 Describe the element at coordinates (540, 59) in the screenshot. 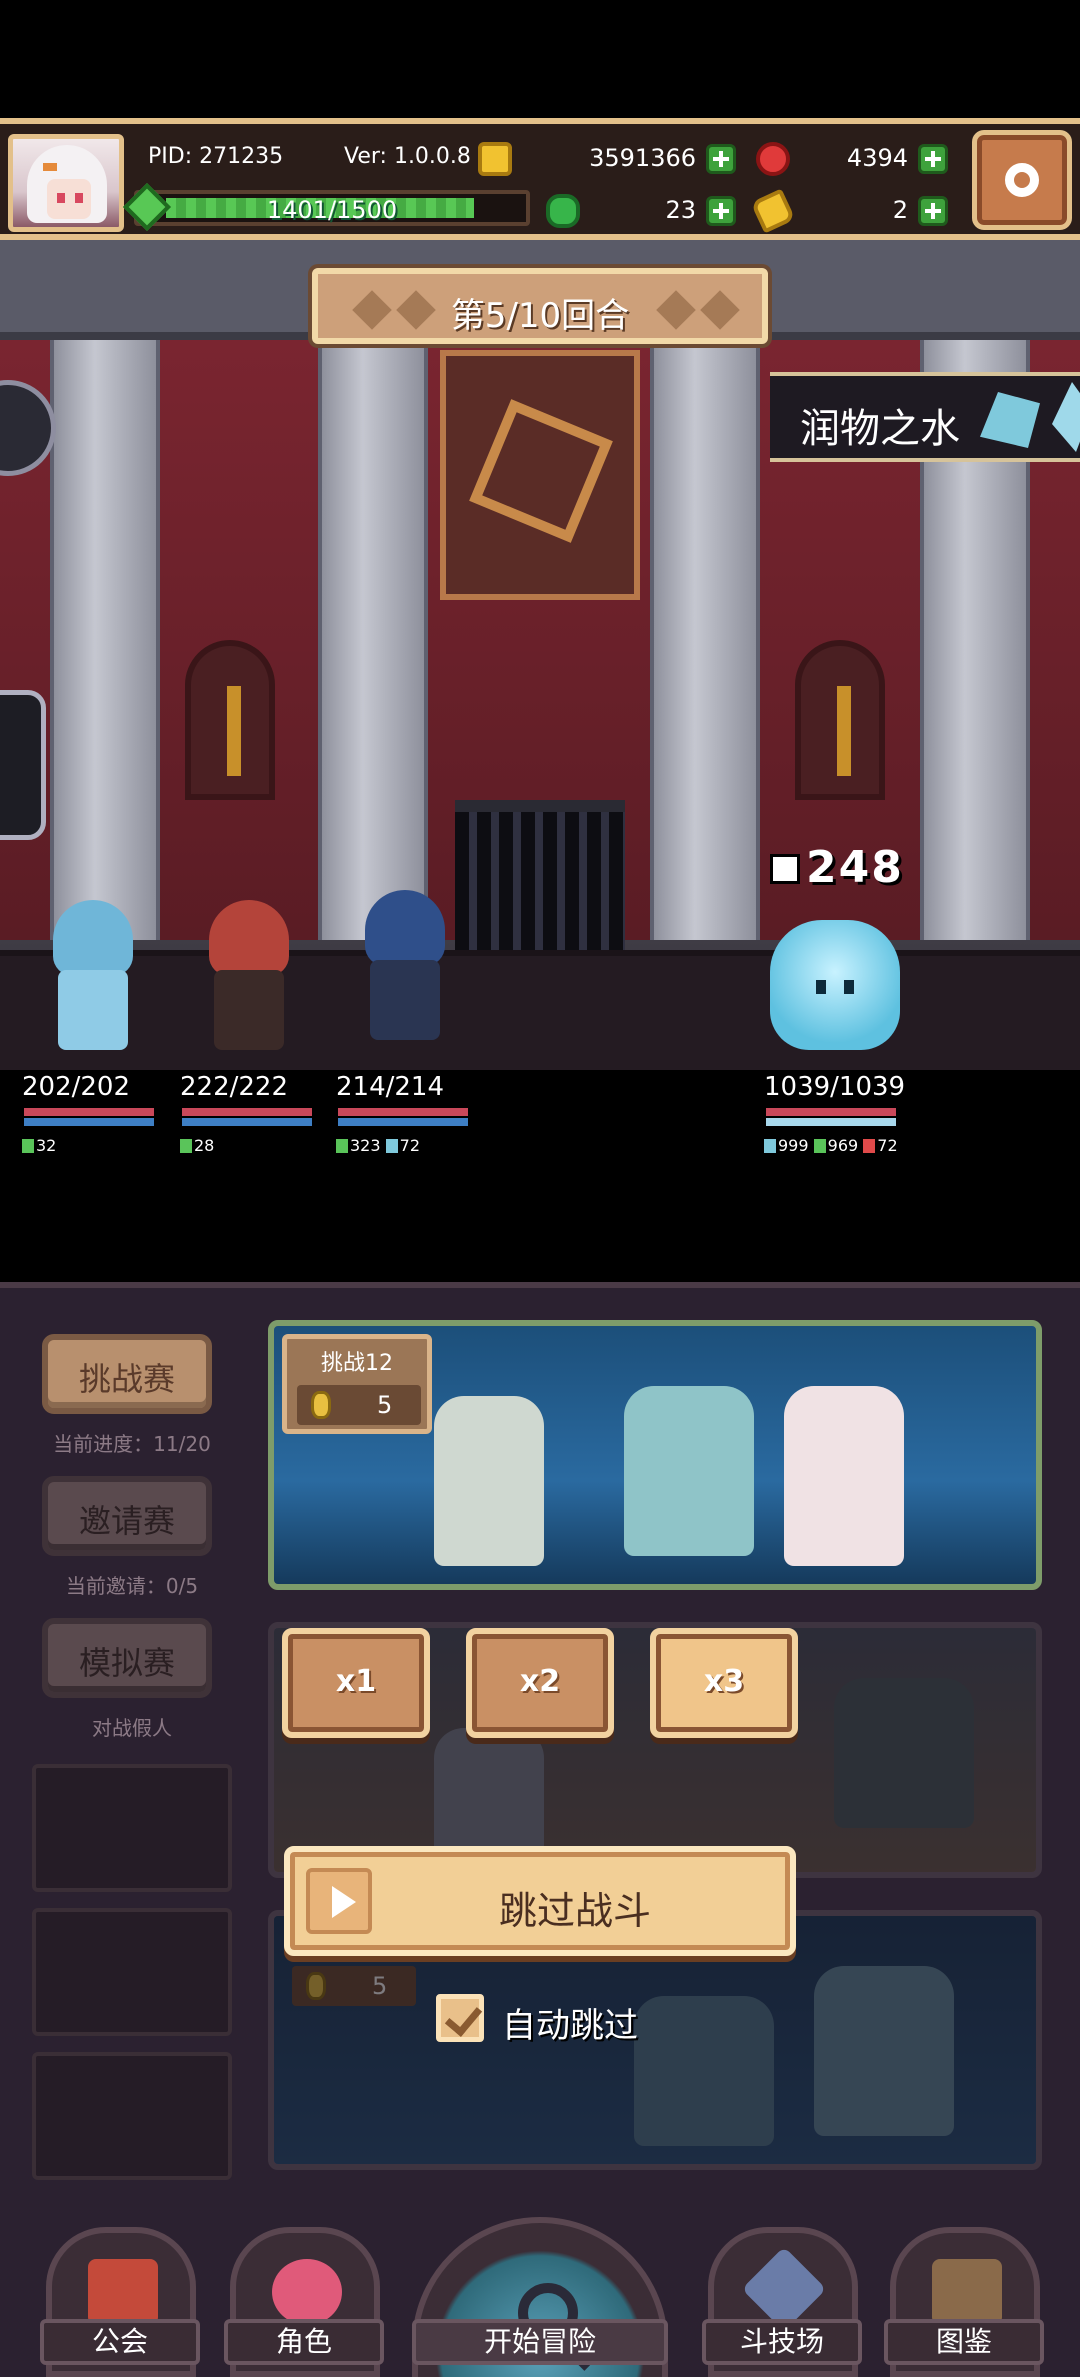

I see `system-status-bar` at that location.